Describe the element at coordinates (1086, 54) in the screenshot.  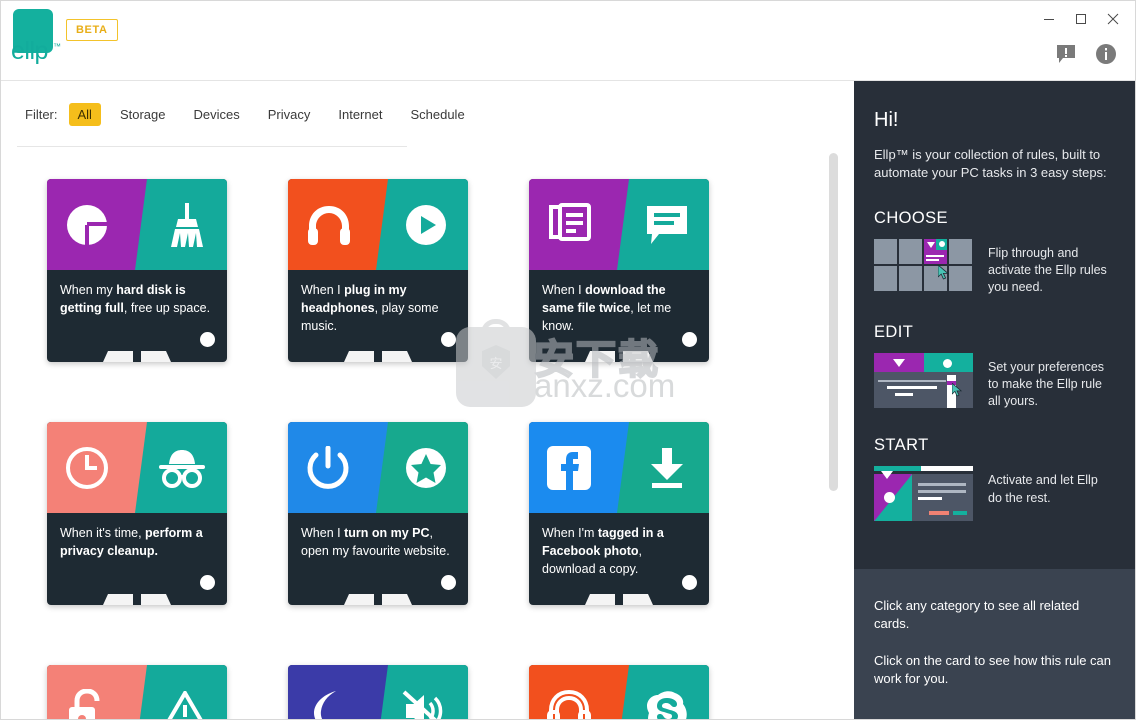
I see `header-icons` at that location.